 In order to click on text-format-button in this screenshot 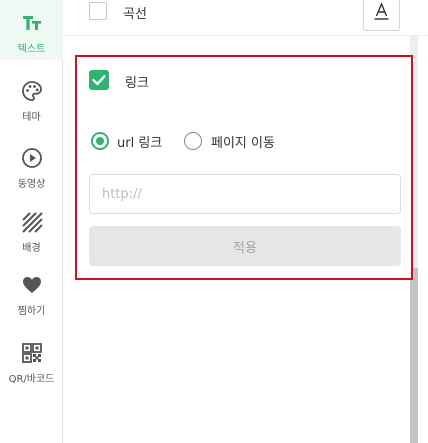, I will do `click(381, 15)`.